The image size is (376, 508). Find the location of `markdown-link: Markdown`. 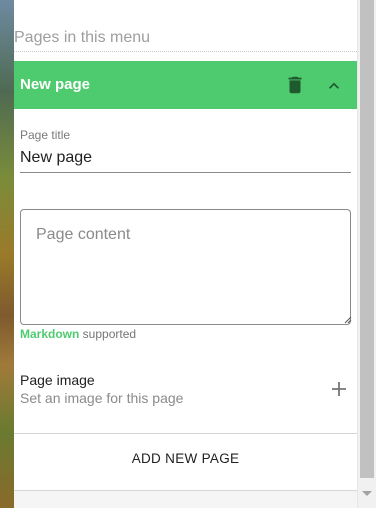

markdown-link: Markdown is located at coordinates (49, 334).